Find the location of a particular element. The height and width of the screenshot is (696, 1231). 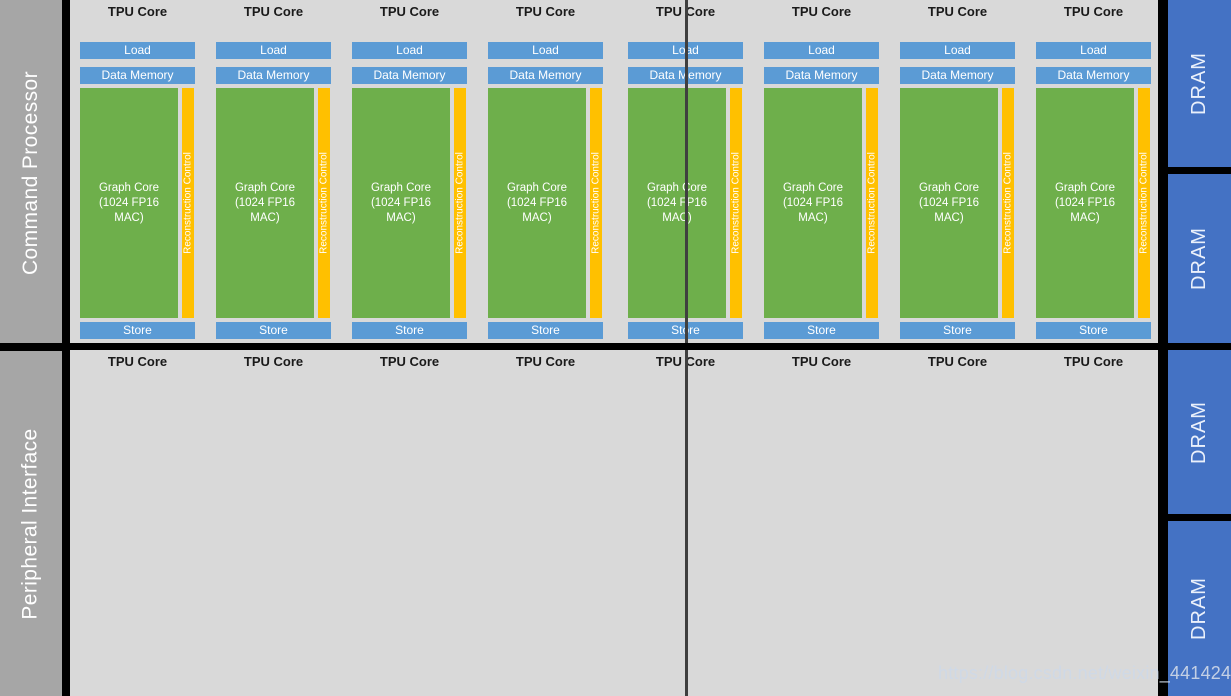

dram-block-2: DRAM is located at coordinates (1199, 258).